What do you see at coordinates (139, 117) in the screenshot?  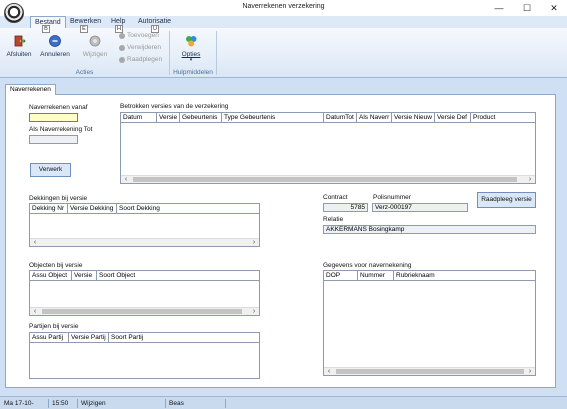 I see `column-header: Datum` at bounding box center [139, 117].